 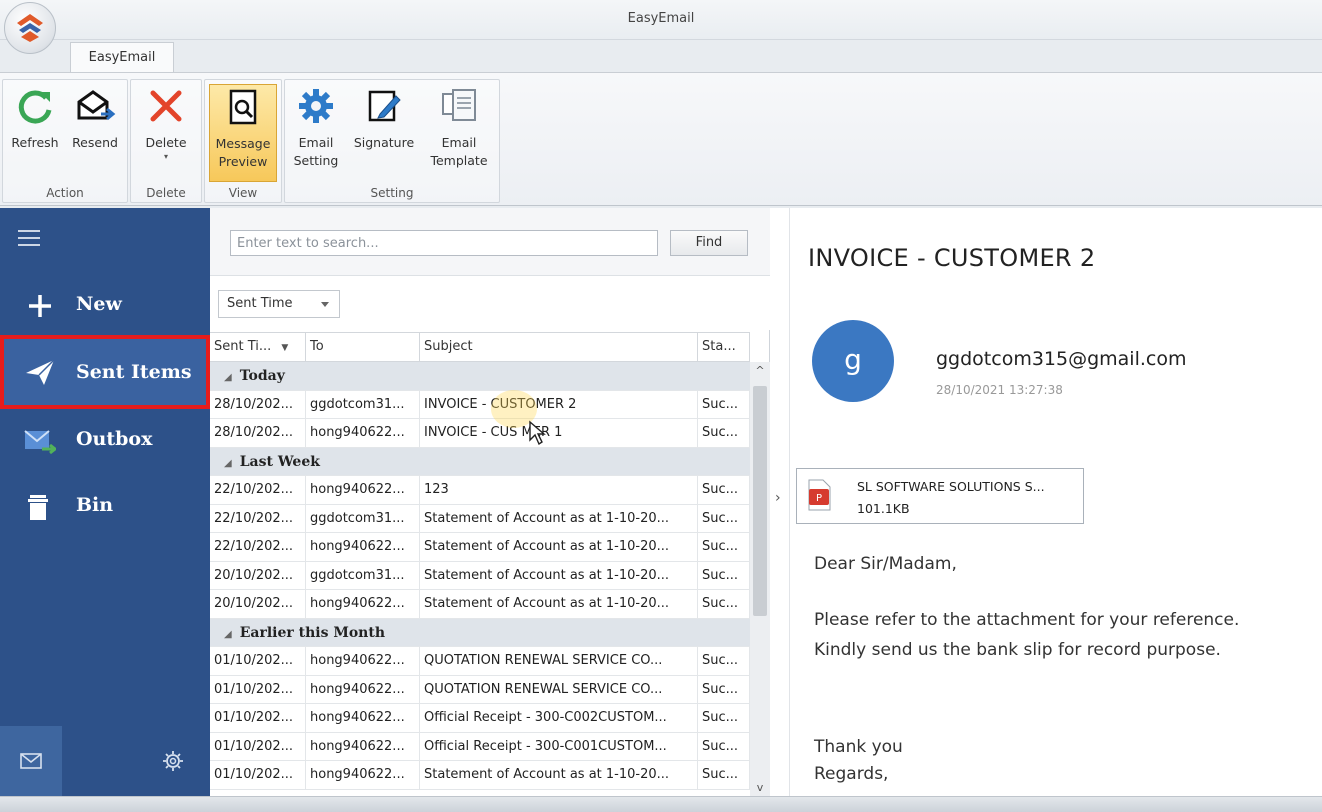 I want to click on grid-scrollbar: ^ v, so click(x=760, y=579).